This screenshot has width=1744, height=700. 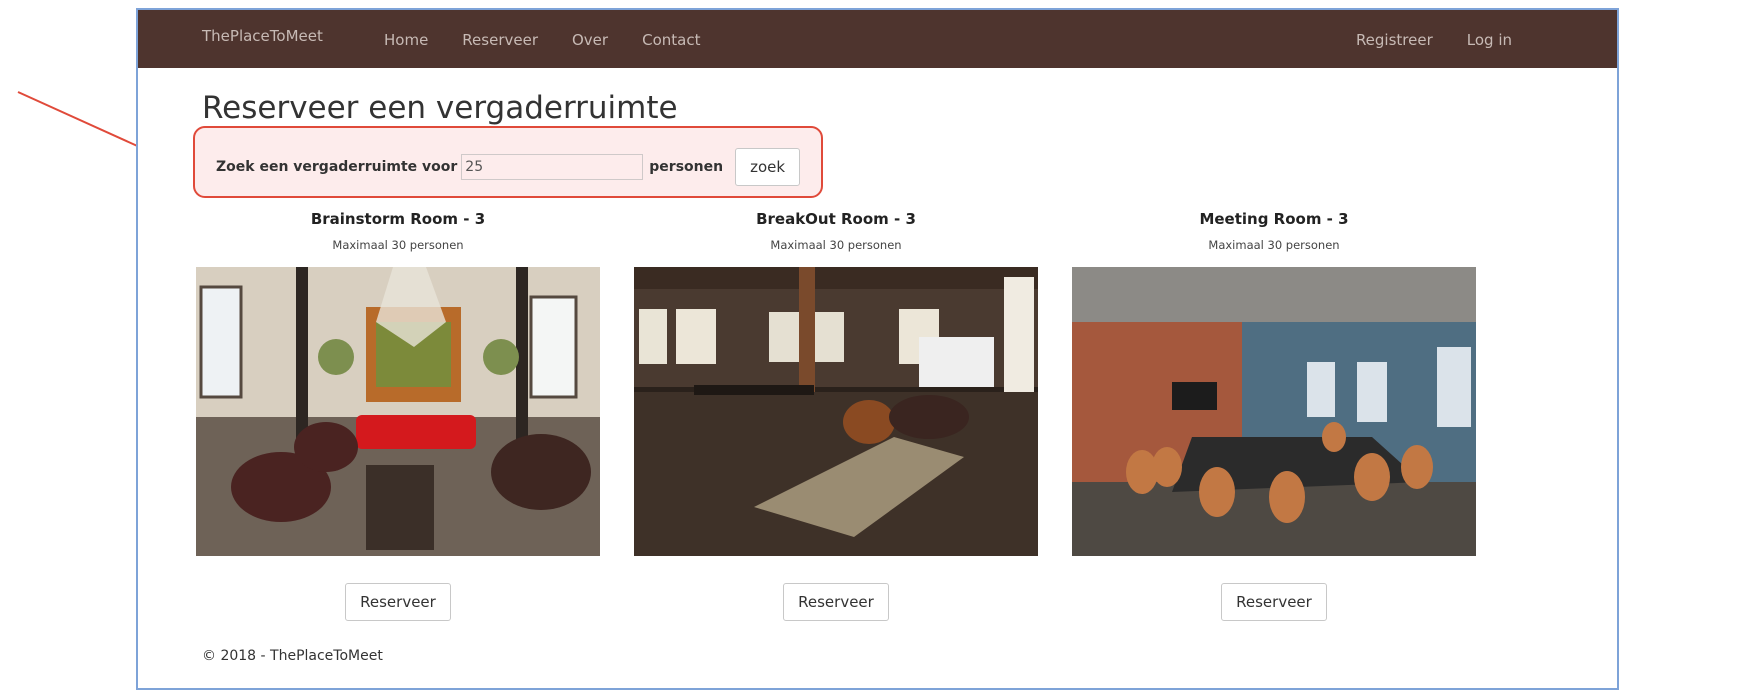 What do you see at coordinates (552, 167) in the screenshot?
I see `persons-input` at bounding box center [552, 167].